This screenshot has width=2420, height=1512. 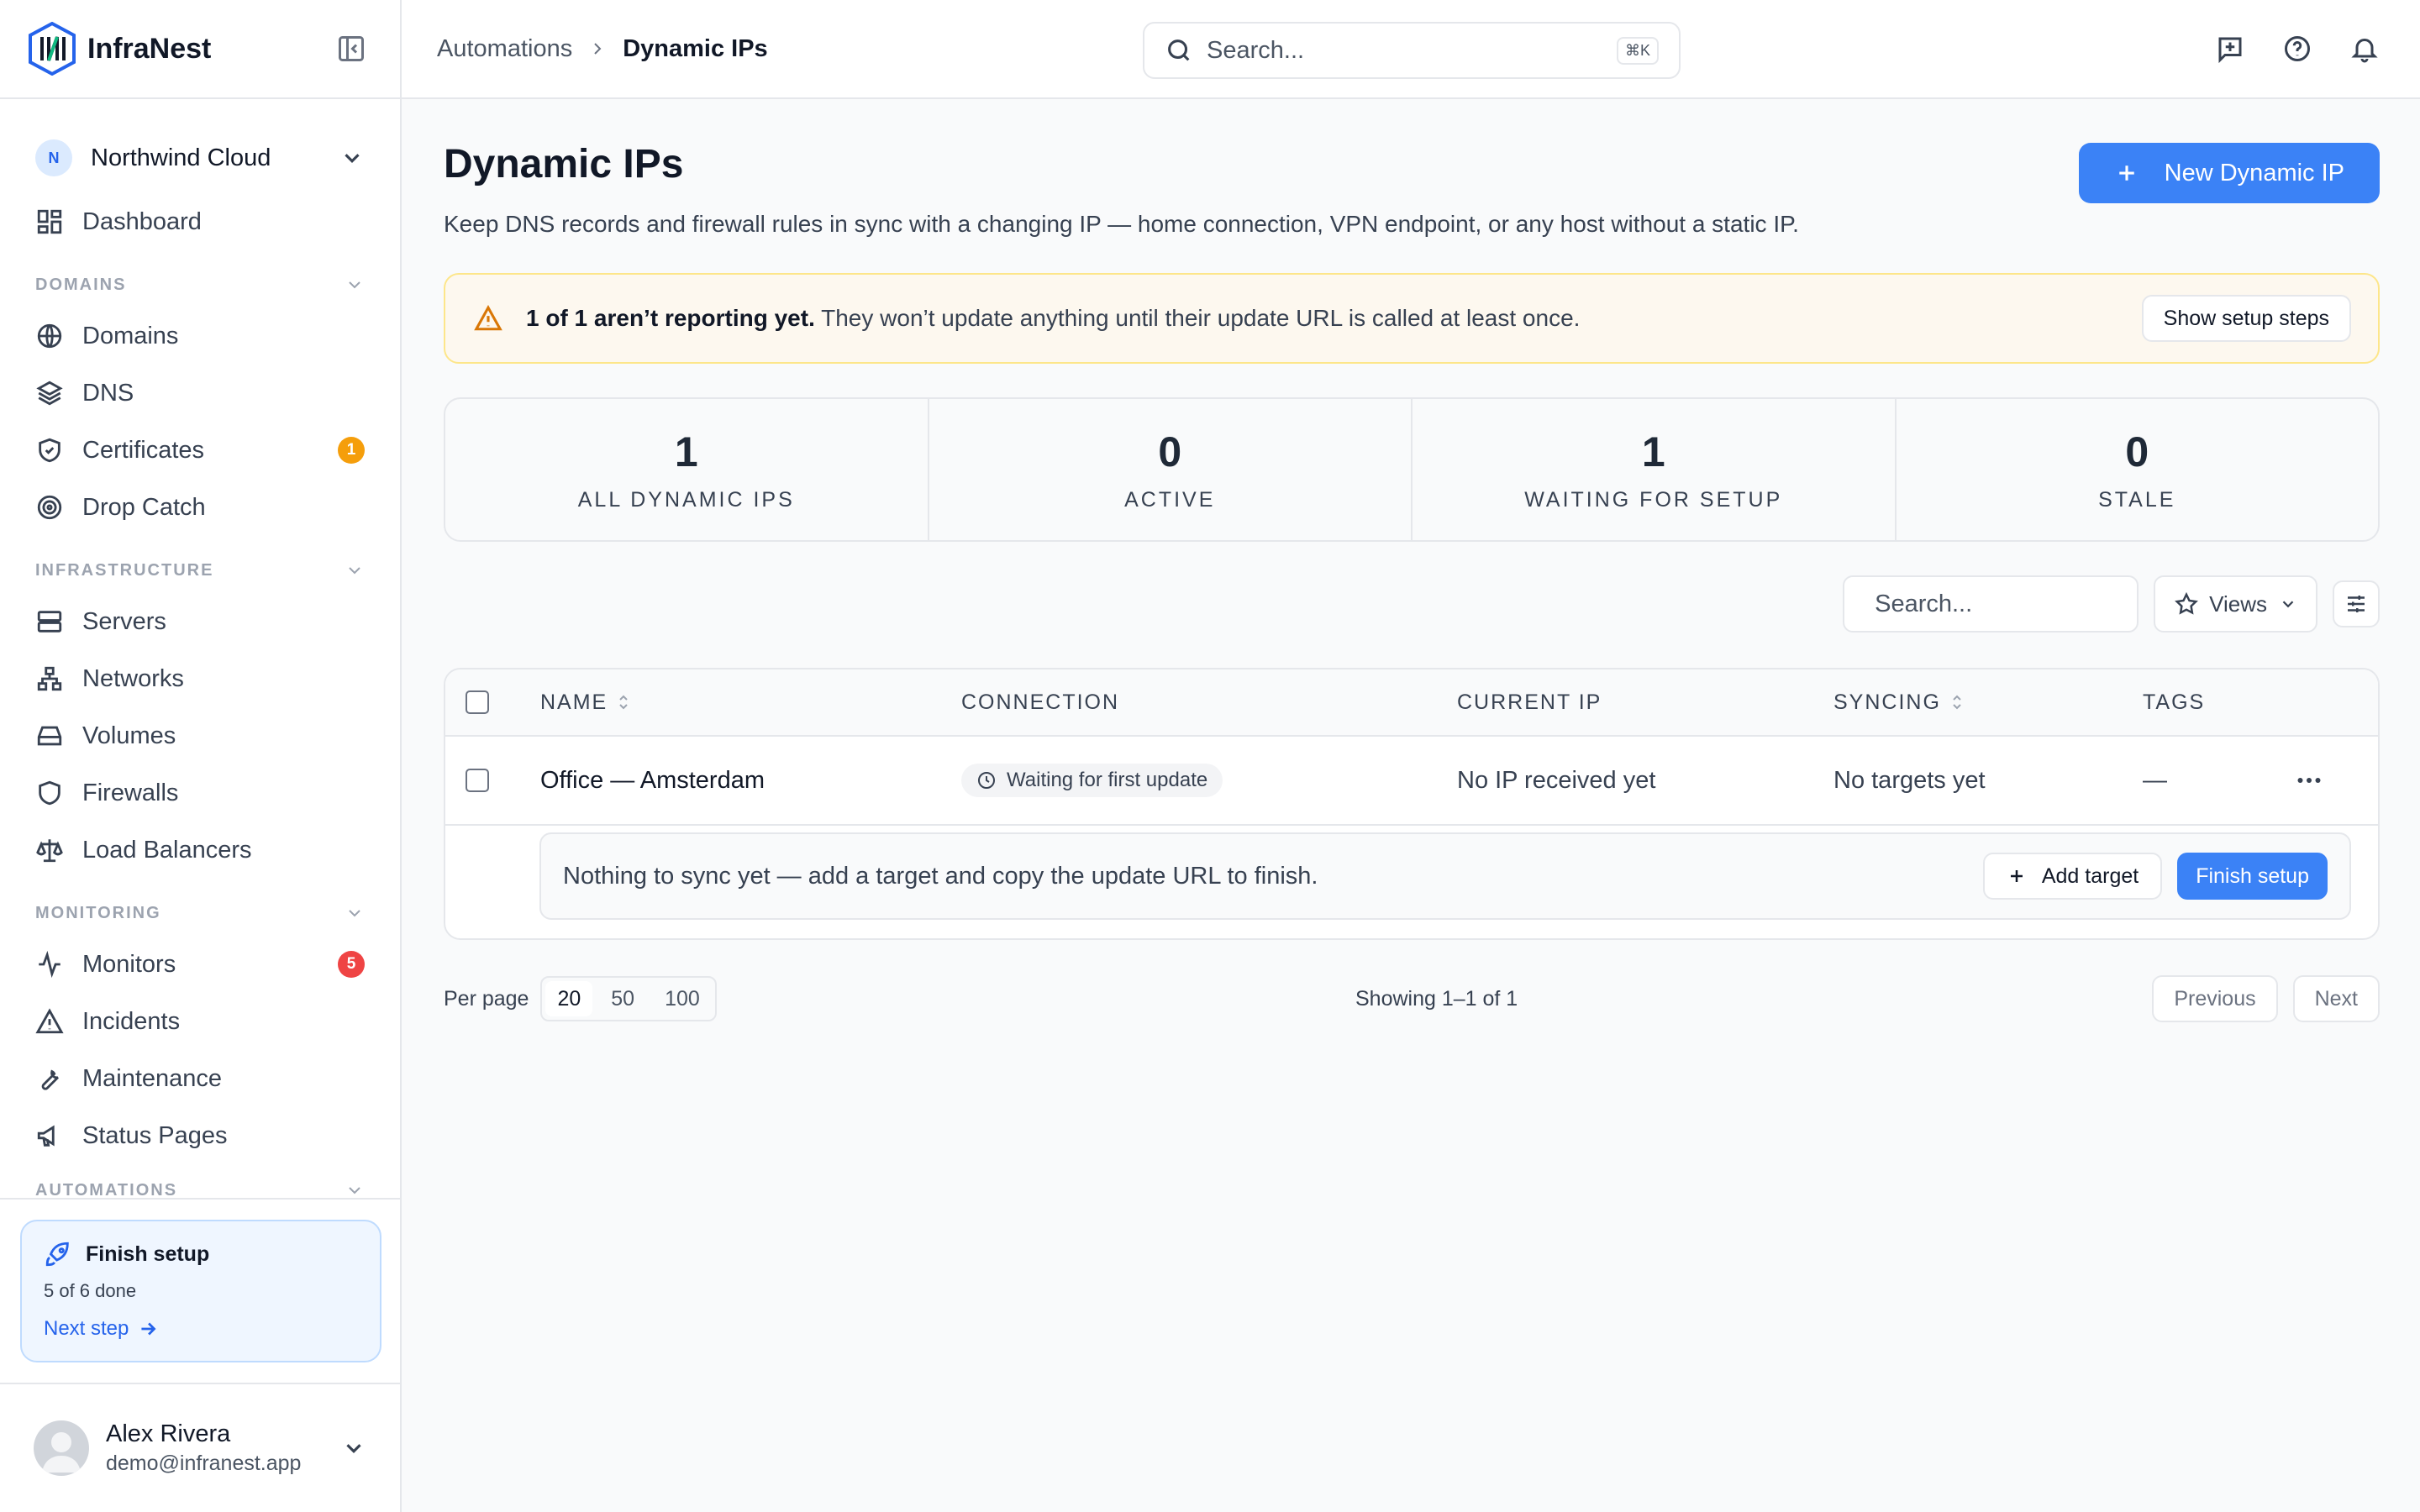 I want to click on collapse-sidebar-icon, so click(x=351, y=49).